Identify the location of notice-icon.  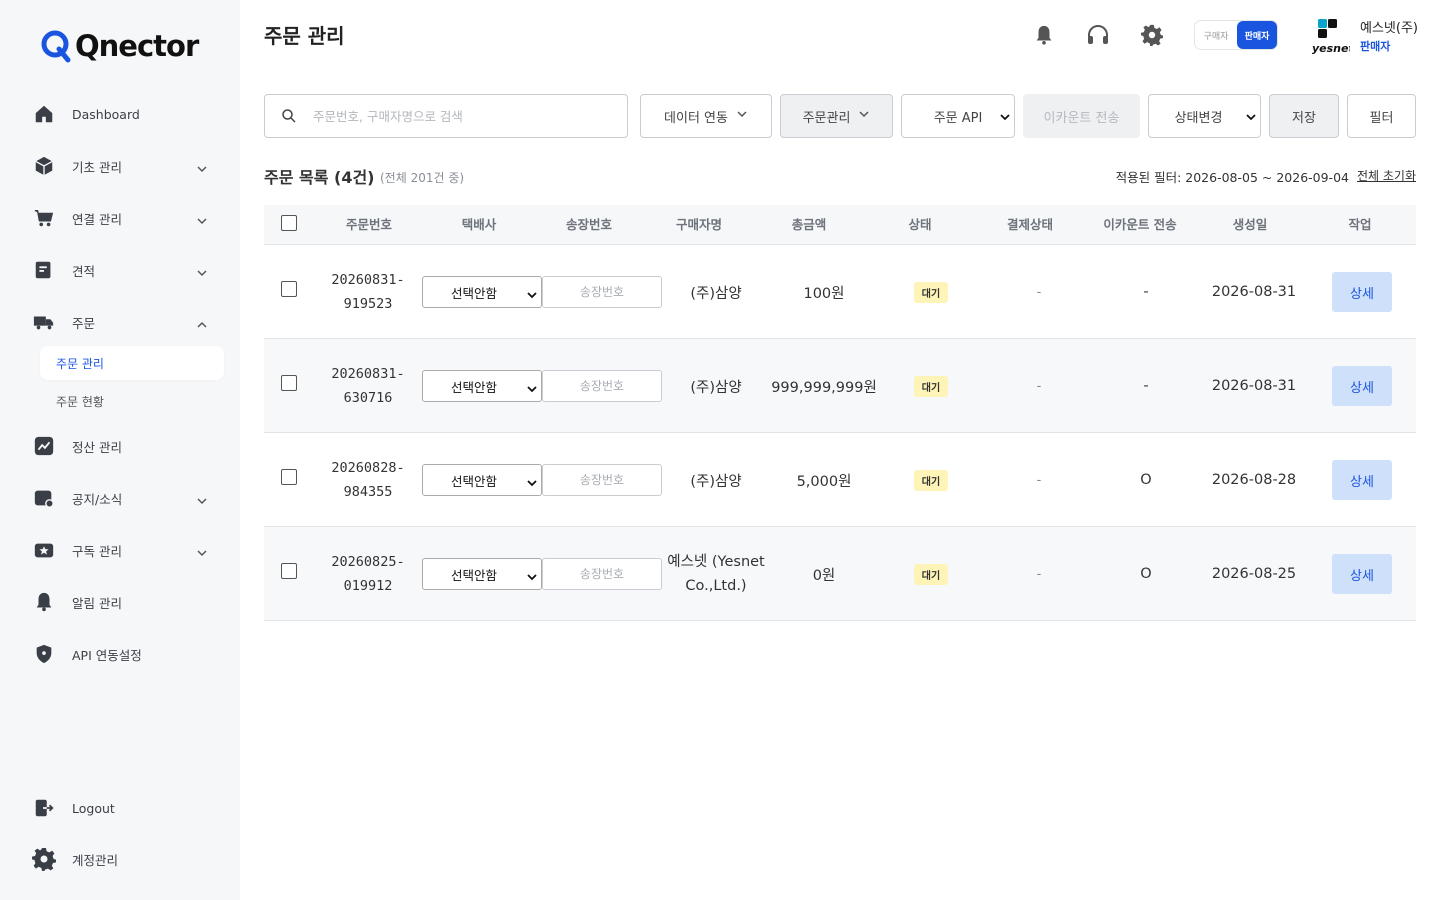
(44, 498).